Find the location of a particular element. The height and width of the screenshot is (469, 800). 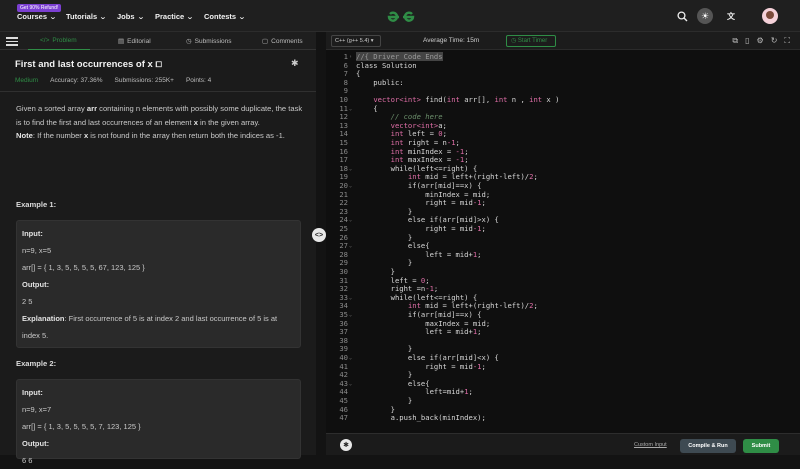

document-icon: ▤ is located at coordinates (121, 41).